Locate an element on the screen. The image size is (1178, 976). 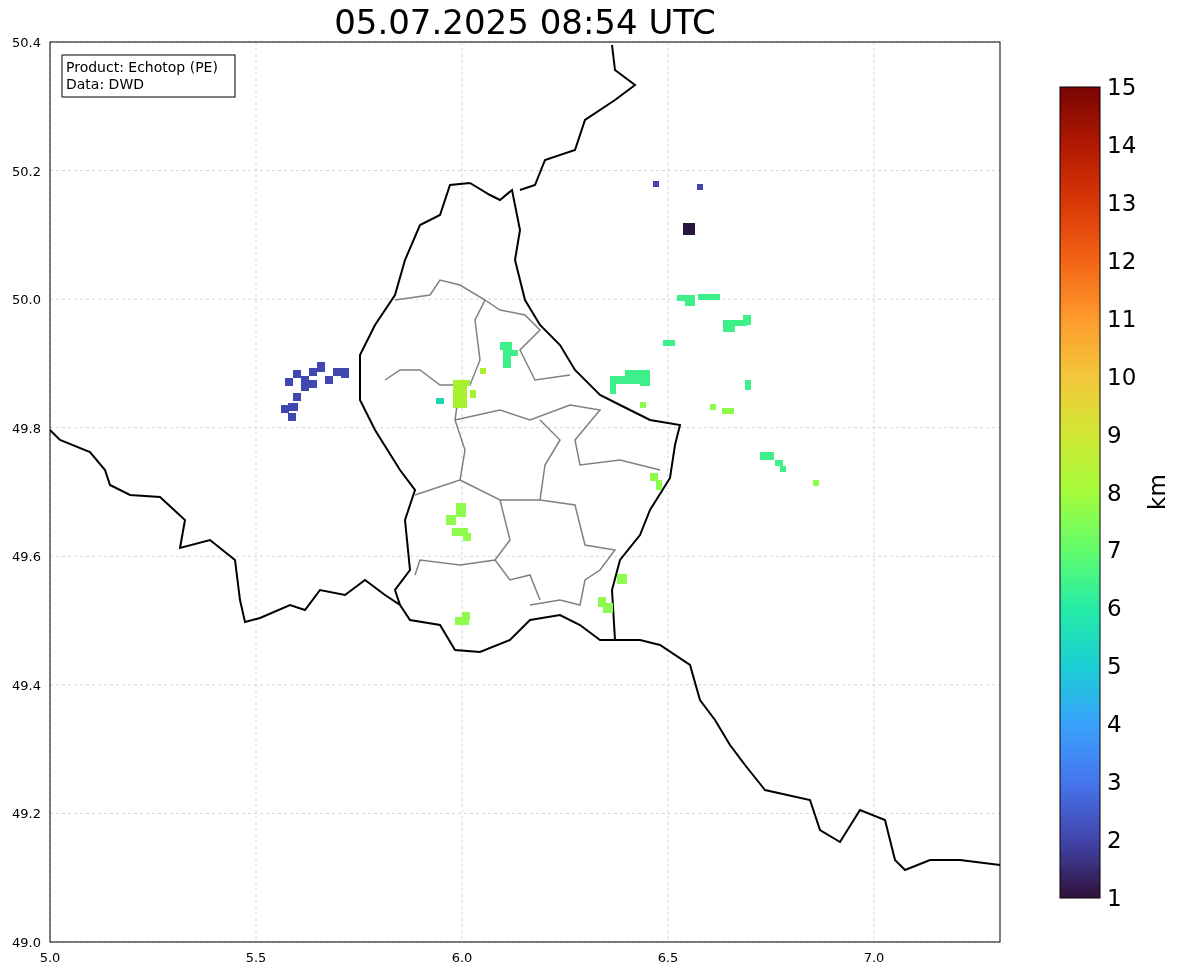
colorbar-tick-label: 5 is located at coordinates (1114, 666).